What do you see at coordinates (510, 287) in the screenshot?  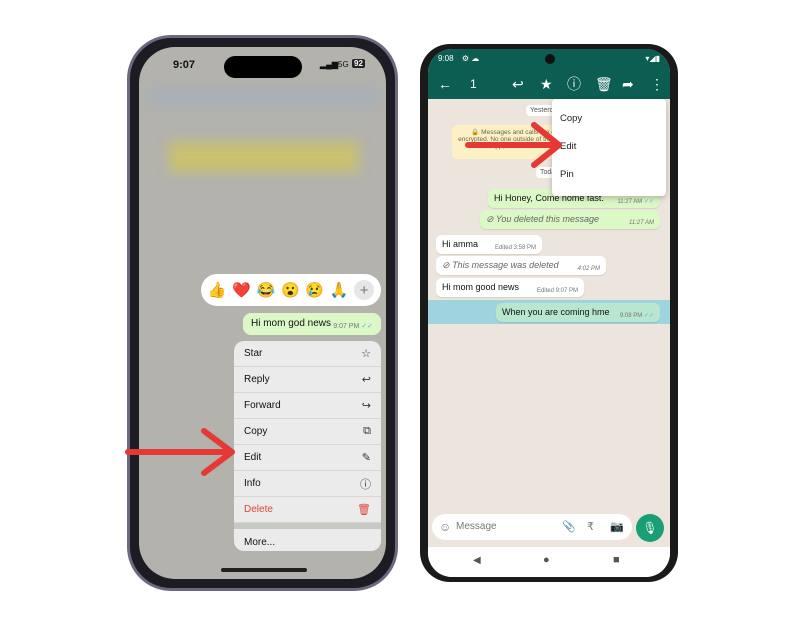 I see `message-bubble: Hi mom good news Edited 9:07 PM` at bounding box center [510, 287].